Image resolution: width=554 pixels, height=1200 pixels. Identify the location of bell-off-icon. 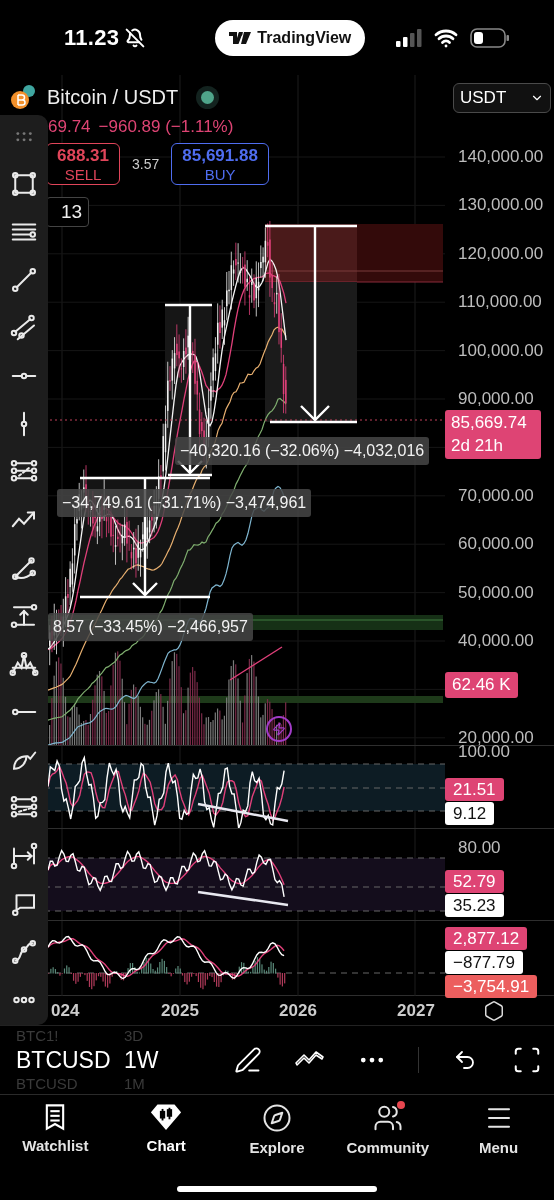
(135, 37).